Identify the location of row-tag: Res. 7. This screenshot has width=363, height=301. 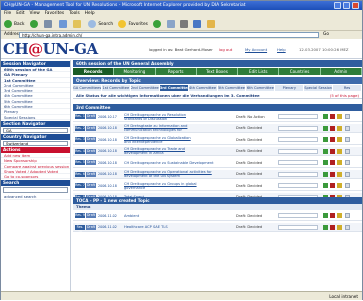
(80, 185).